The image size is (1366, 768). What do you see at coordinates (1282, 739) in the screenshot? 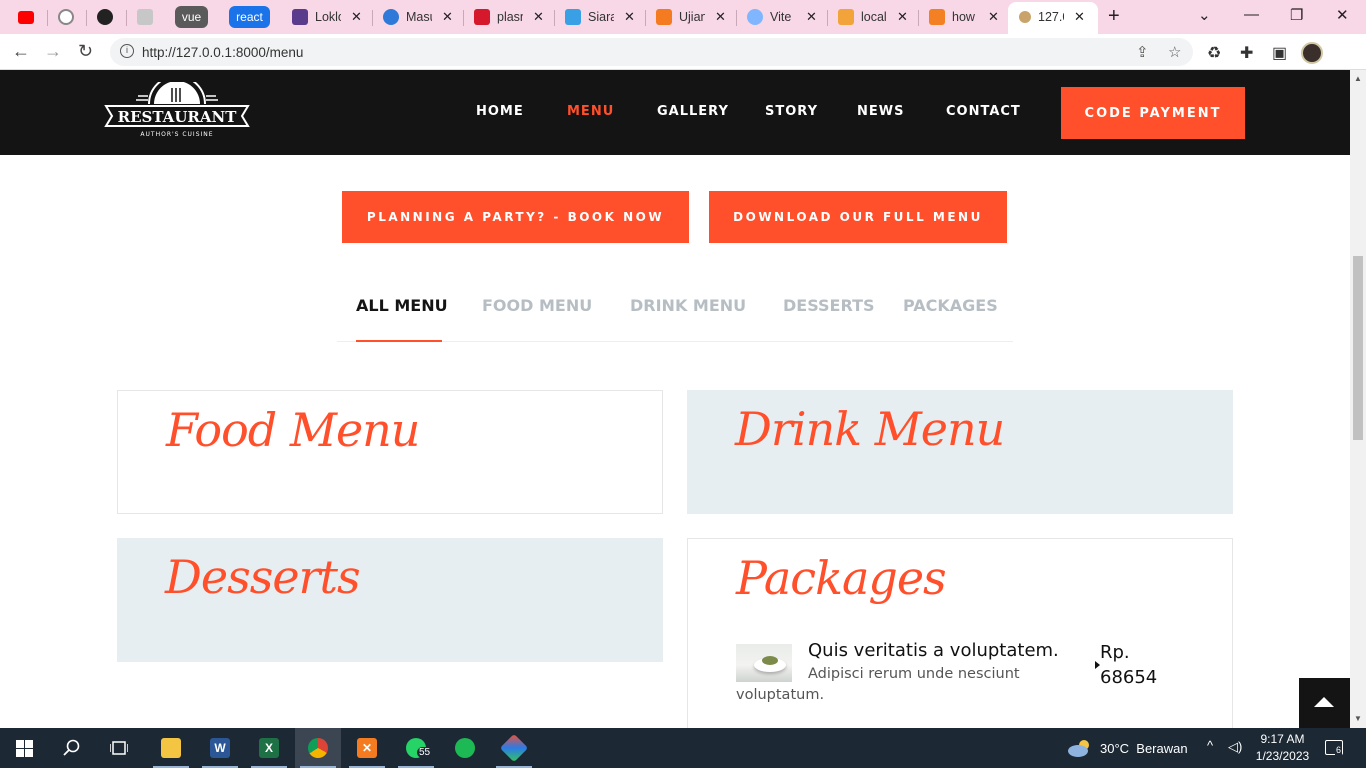
I see `clock-time: 9:17 AM` at bounding box center [1282, 739].